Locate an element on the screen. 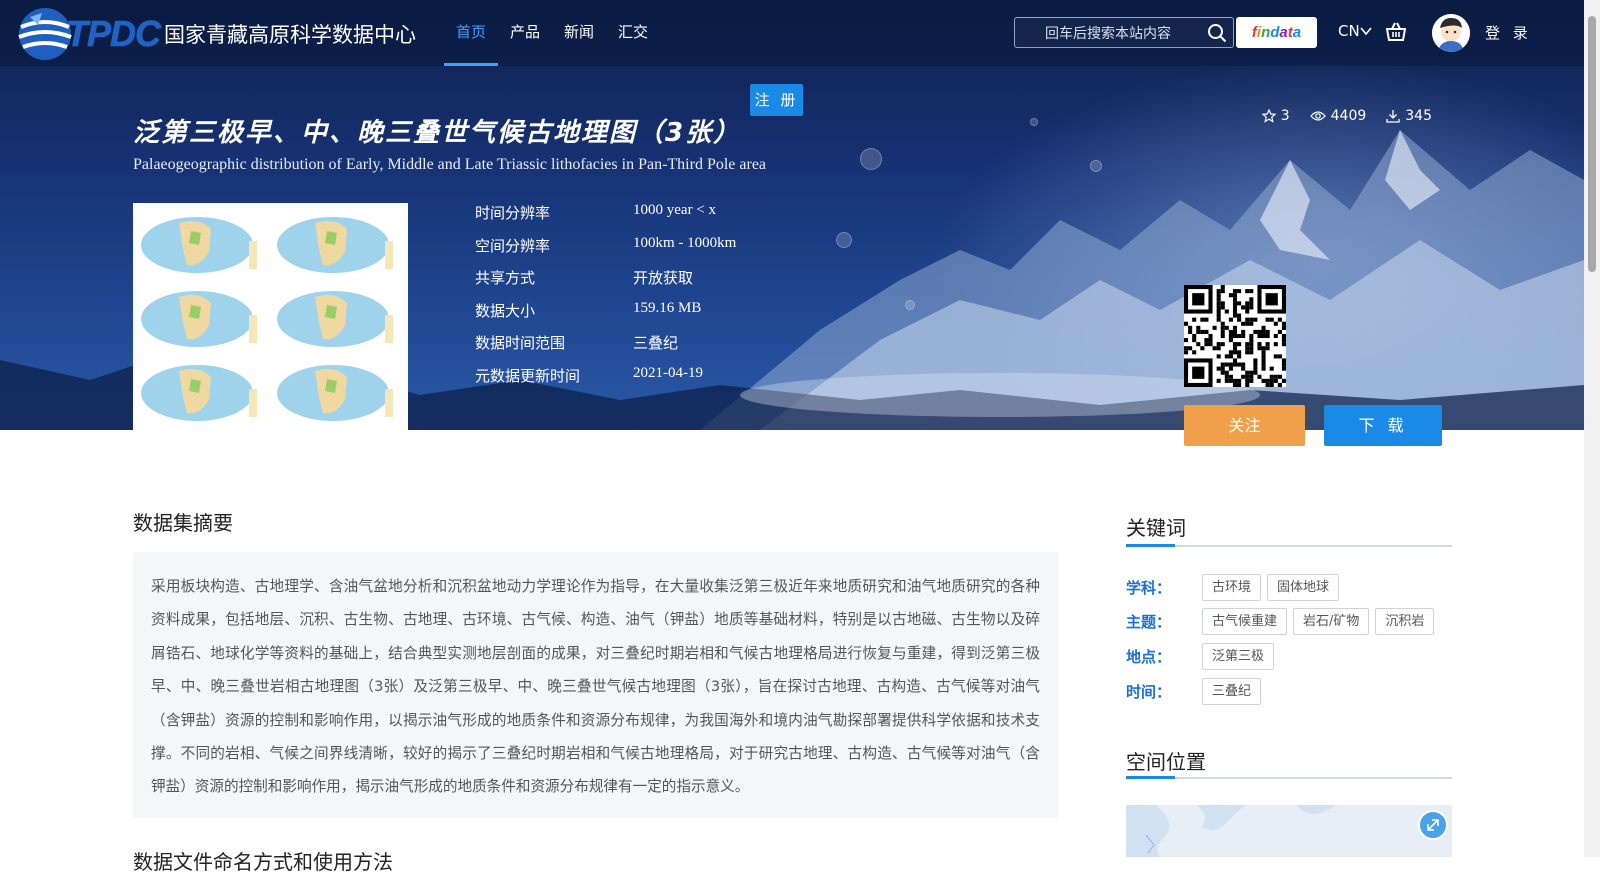 The width and height of the screenshot is (1600, 875). star-stat: 3 is located at coordinates (1275, 116).